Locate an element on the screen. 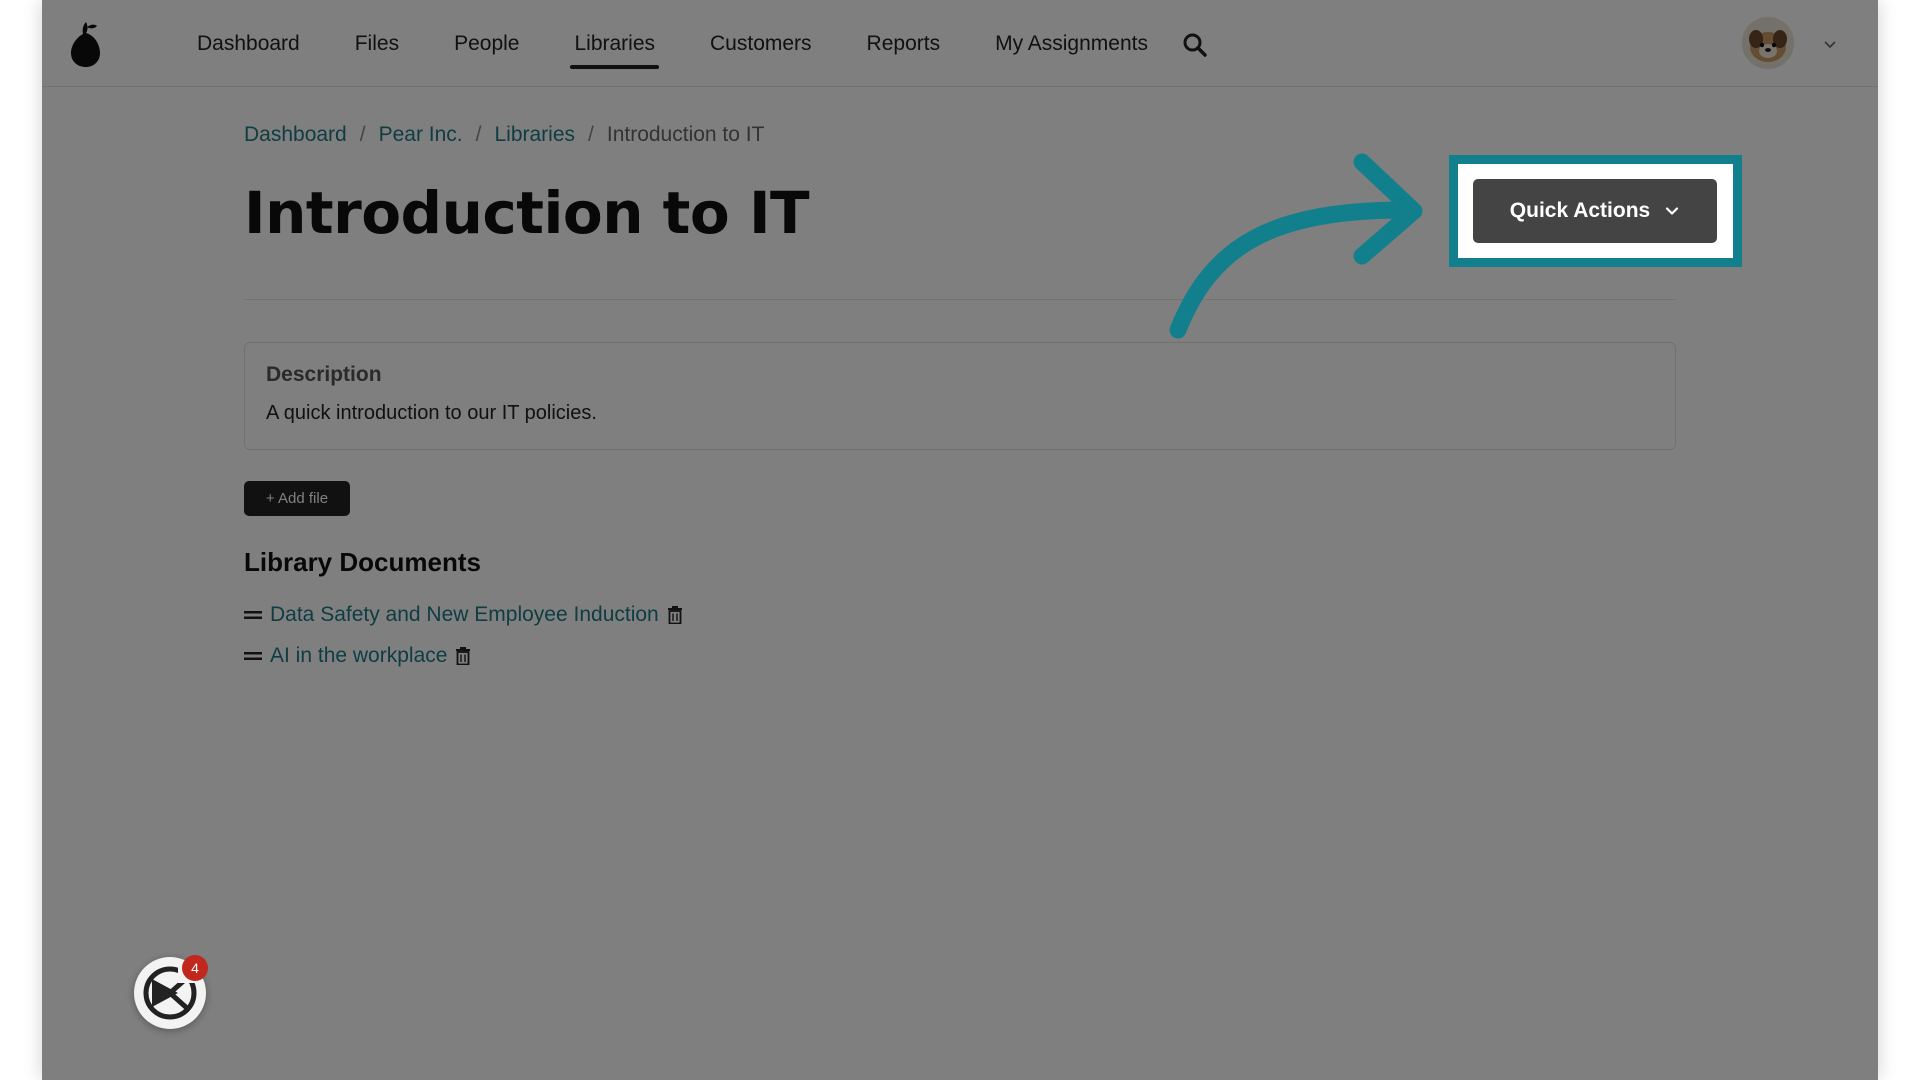 Image resolution: width=1920 pixels, height=1080 pixels. nav-item-people: People is located at coordinates (486, 43).